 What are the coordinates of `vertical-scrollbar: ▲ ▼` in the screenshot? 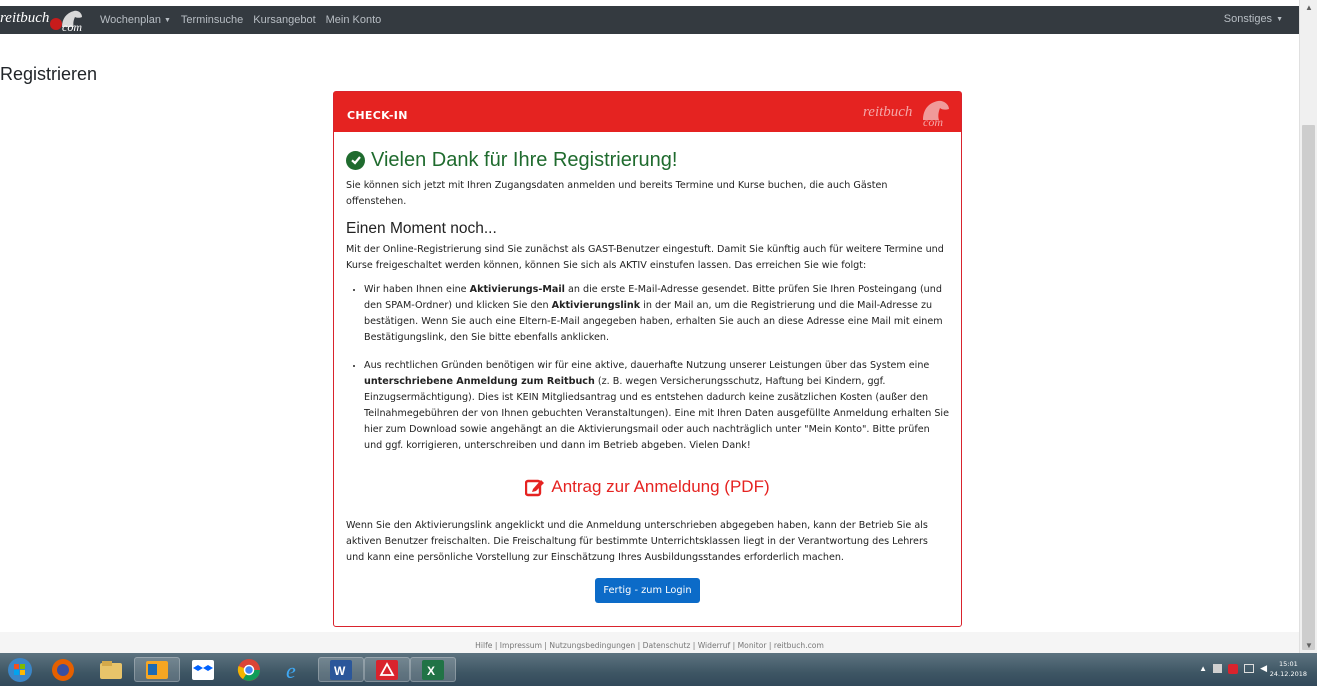 It's located at (1308, 326).